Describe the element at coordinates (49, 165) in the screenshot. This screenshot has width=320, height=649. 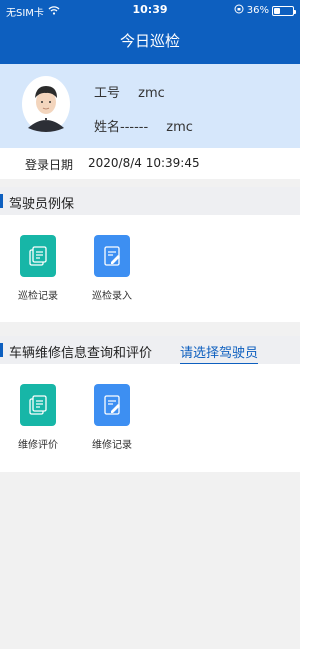
I see `login-date-label: 登录日期` at that location.